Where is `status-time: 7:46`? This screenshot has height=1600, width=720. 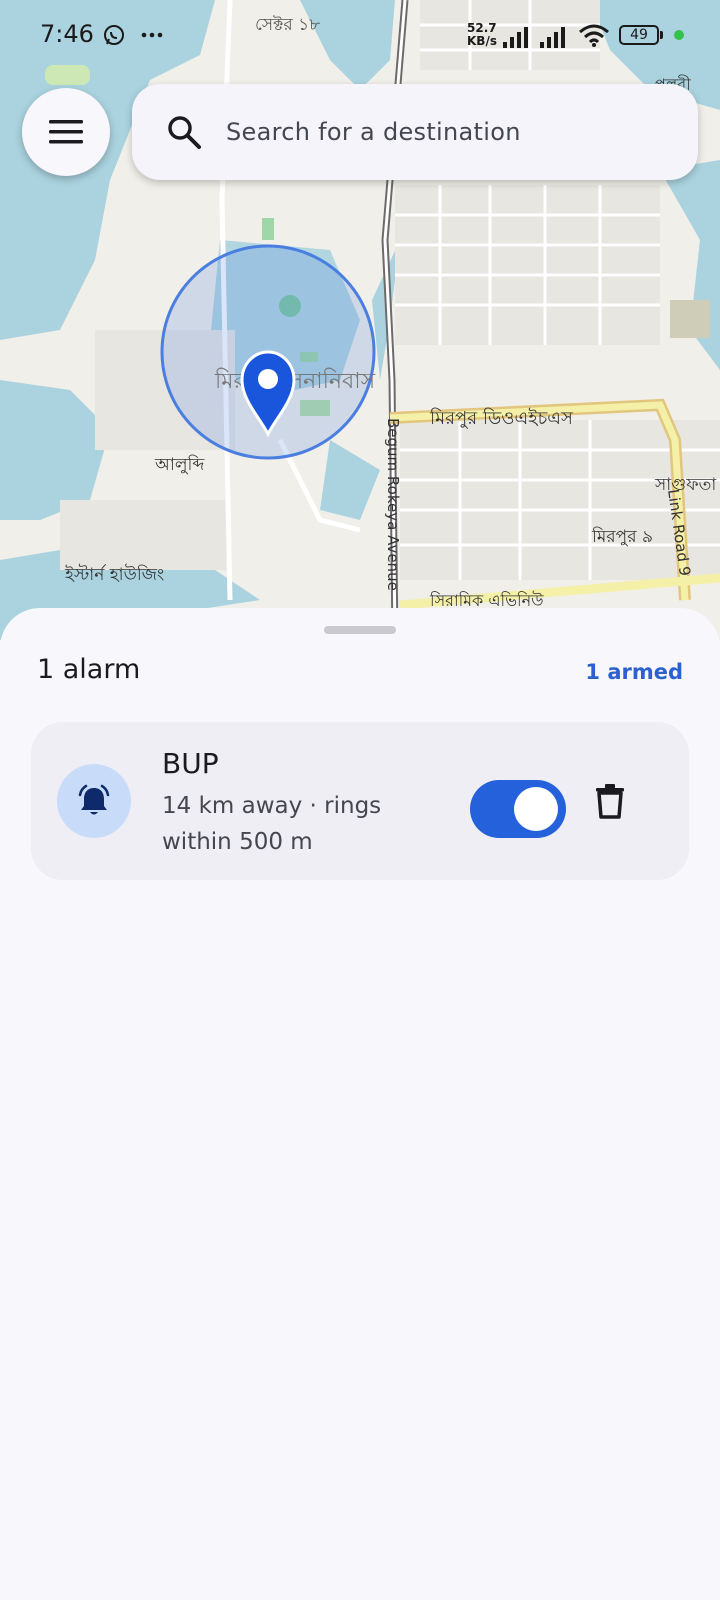
status-time: 7:46 is located at coordinates (67, 34).